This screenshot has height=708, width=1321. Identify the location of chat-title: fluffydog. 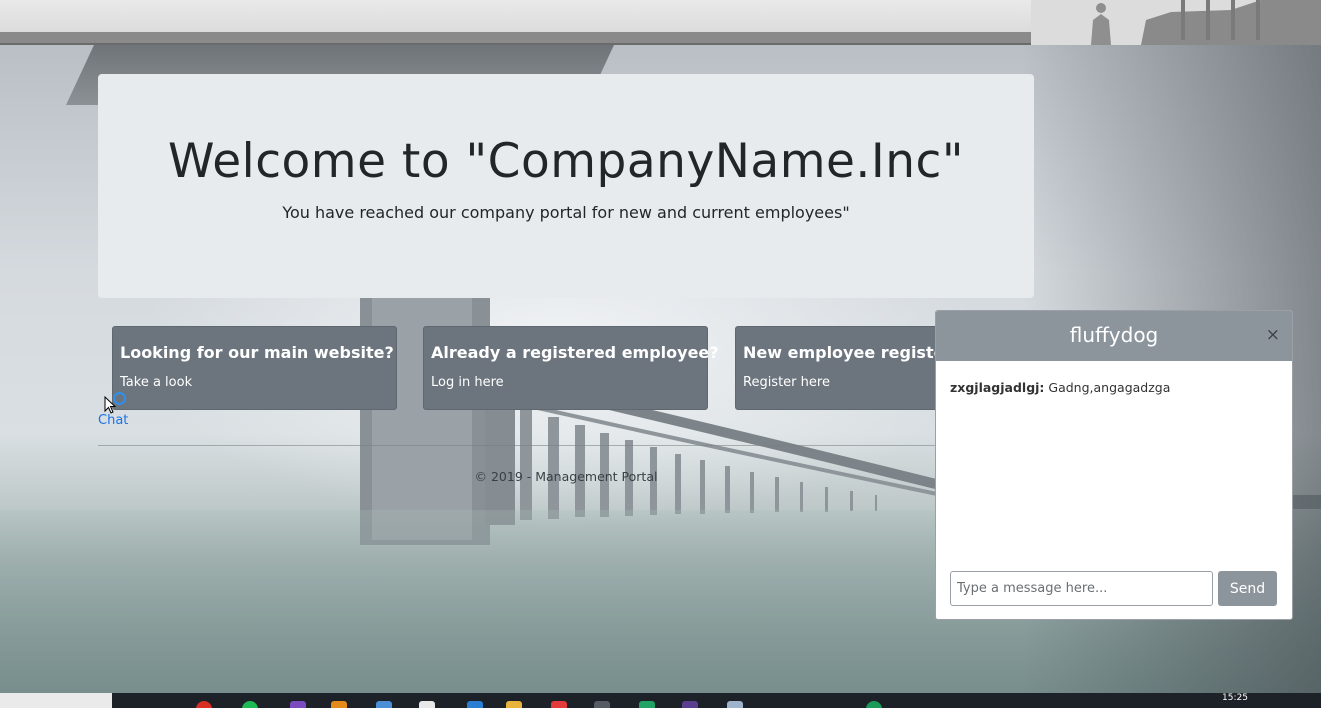
(1114, 335).